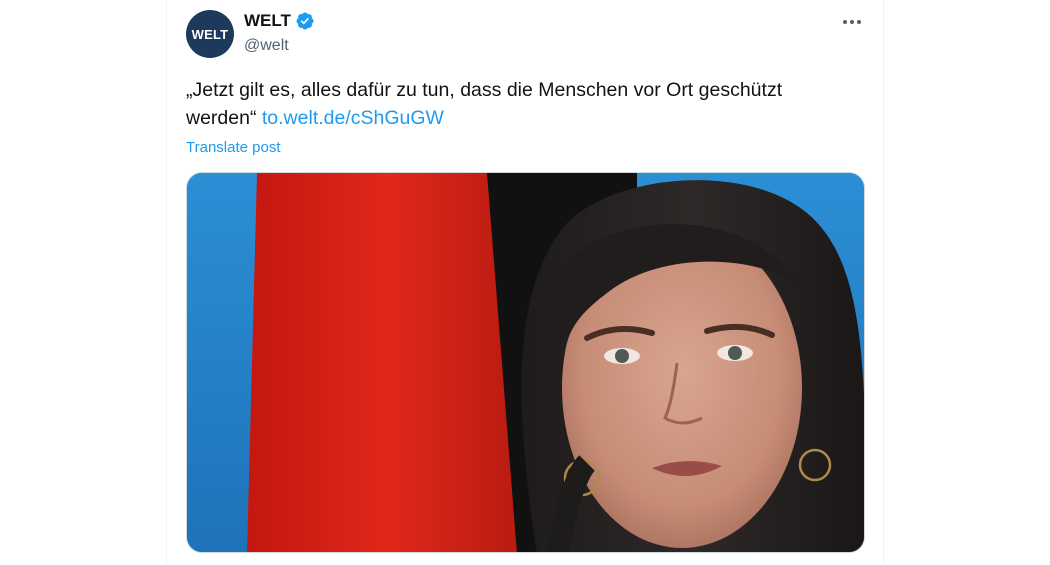 This screenshot has height=565, width=1050. I want to click on avatar: WELT, so click(210, 34).